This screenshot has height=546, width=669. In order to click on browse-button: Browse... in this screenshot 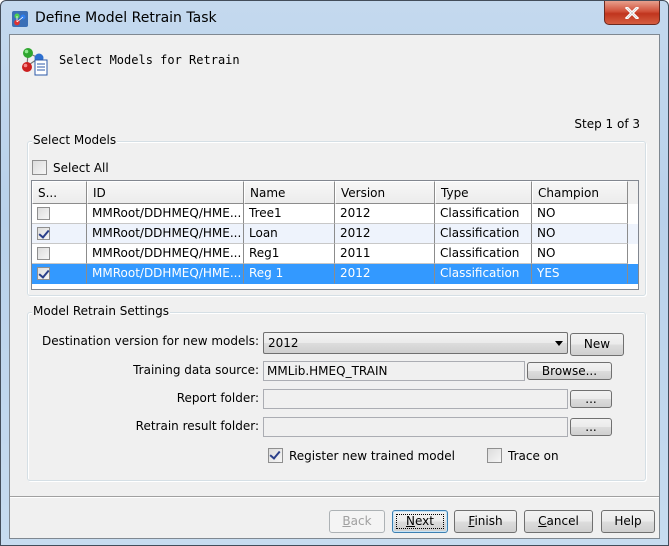, I will do `click(569, 371)`.